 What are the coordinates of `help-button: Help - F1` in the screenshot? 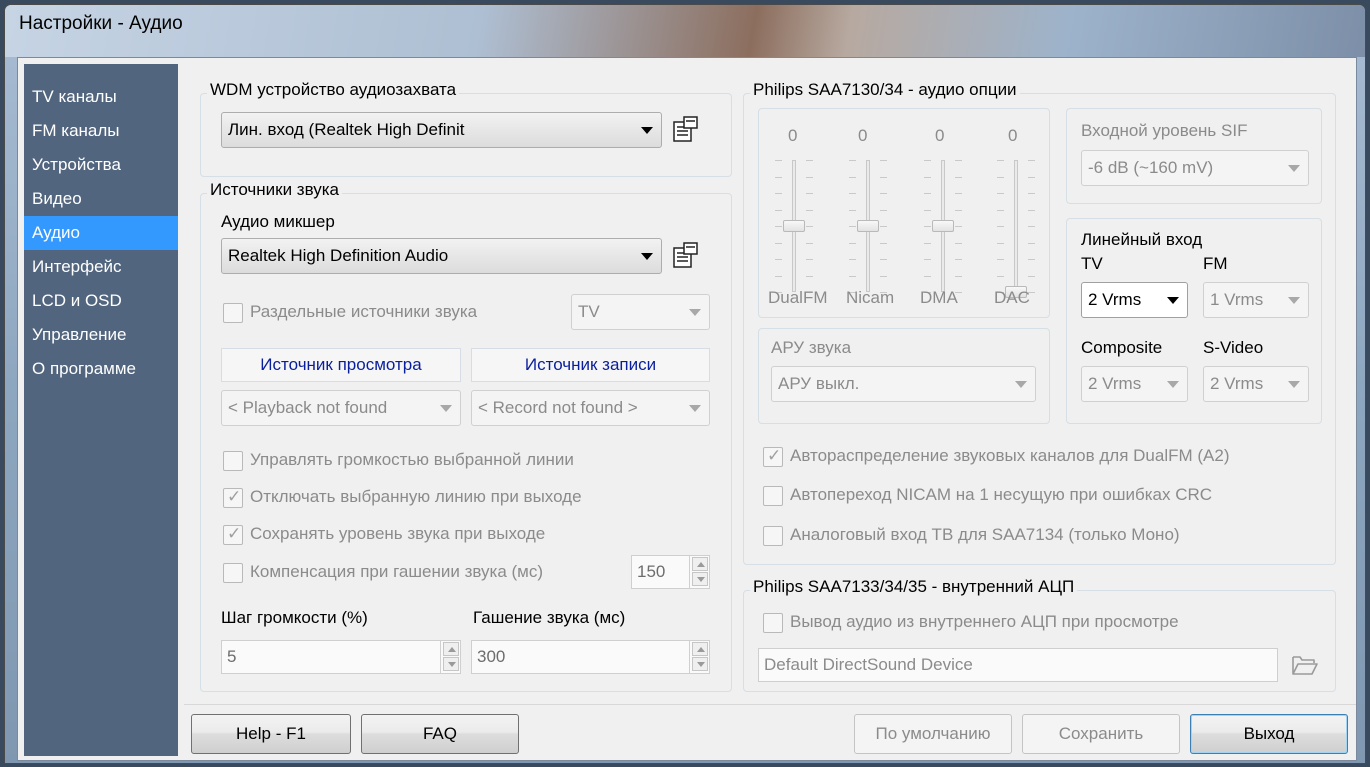 It's located at (271, 734).